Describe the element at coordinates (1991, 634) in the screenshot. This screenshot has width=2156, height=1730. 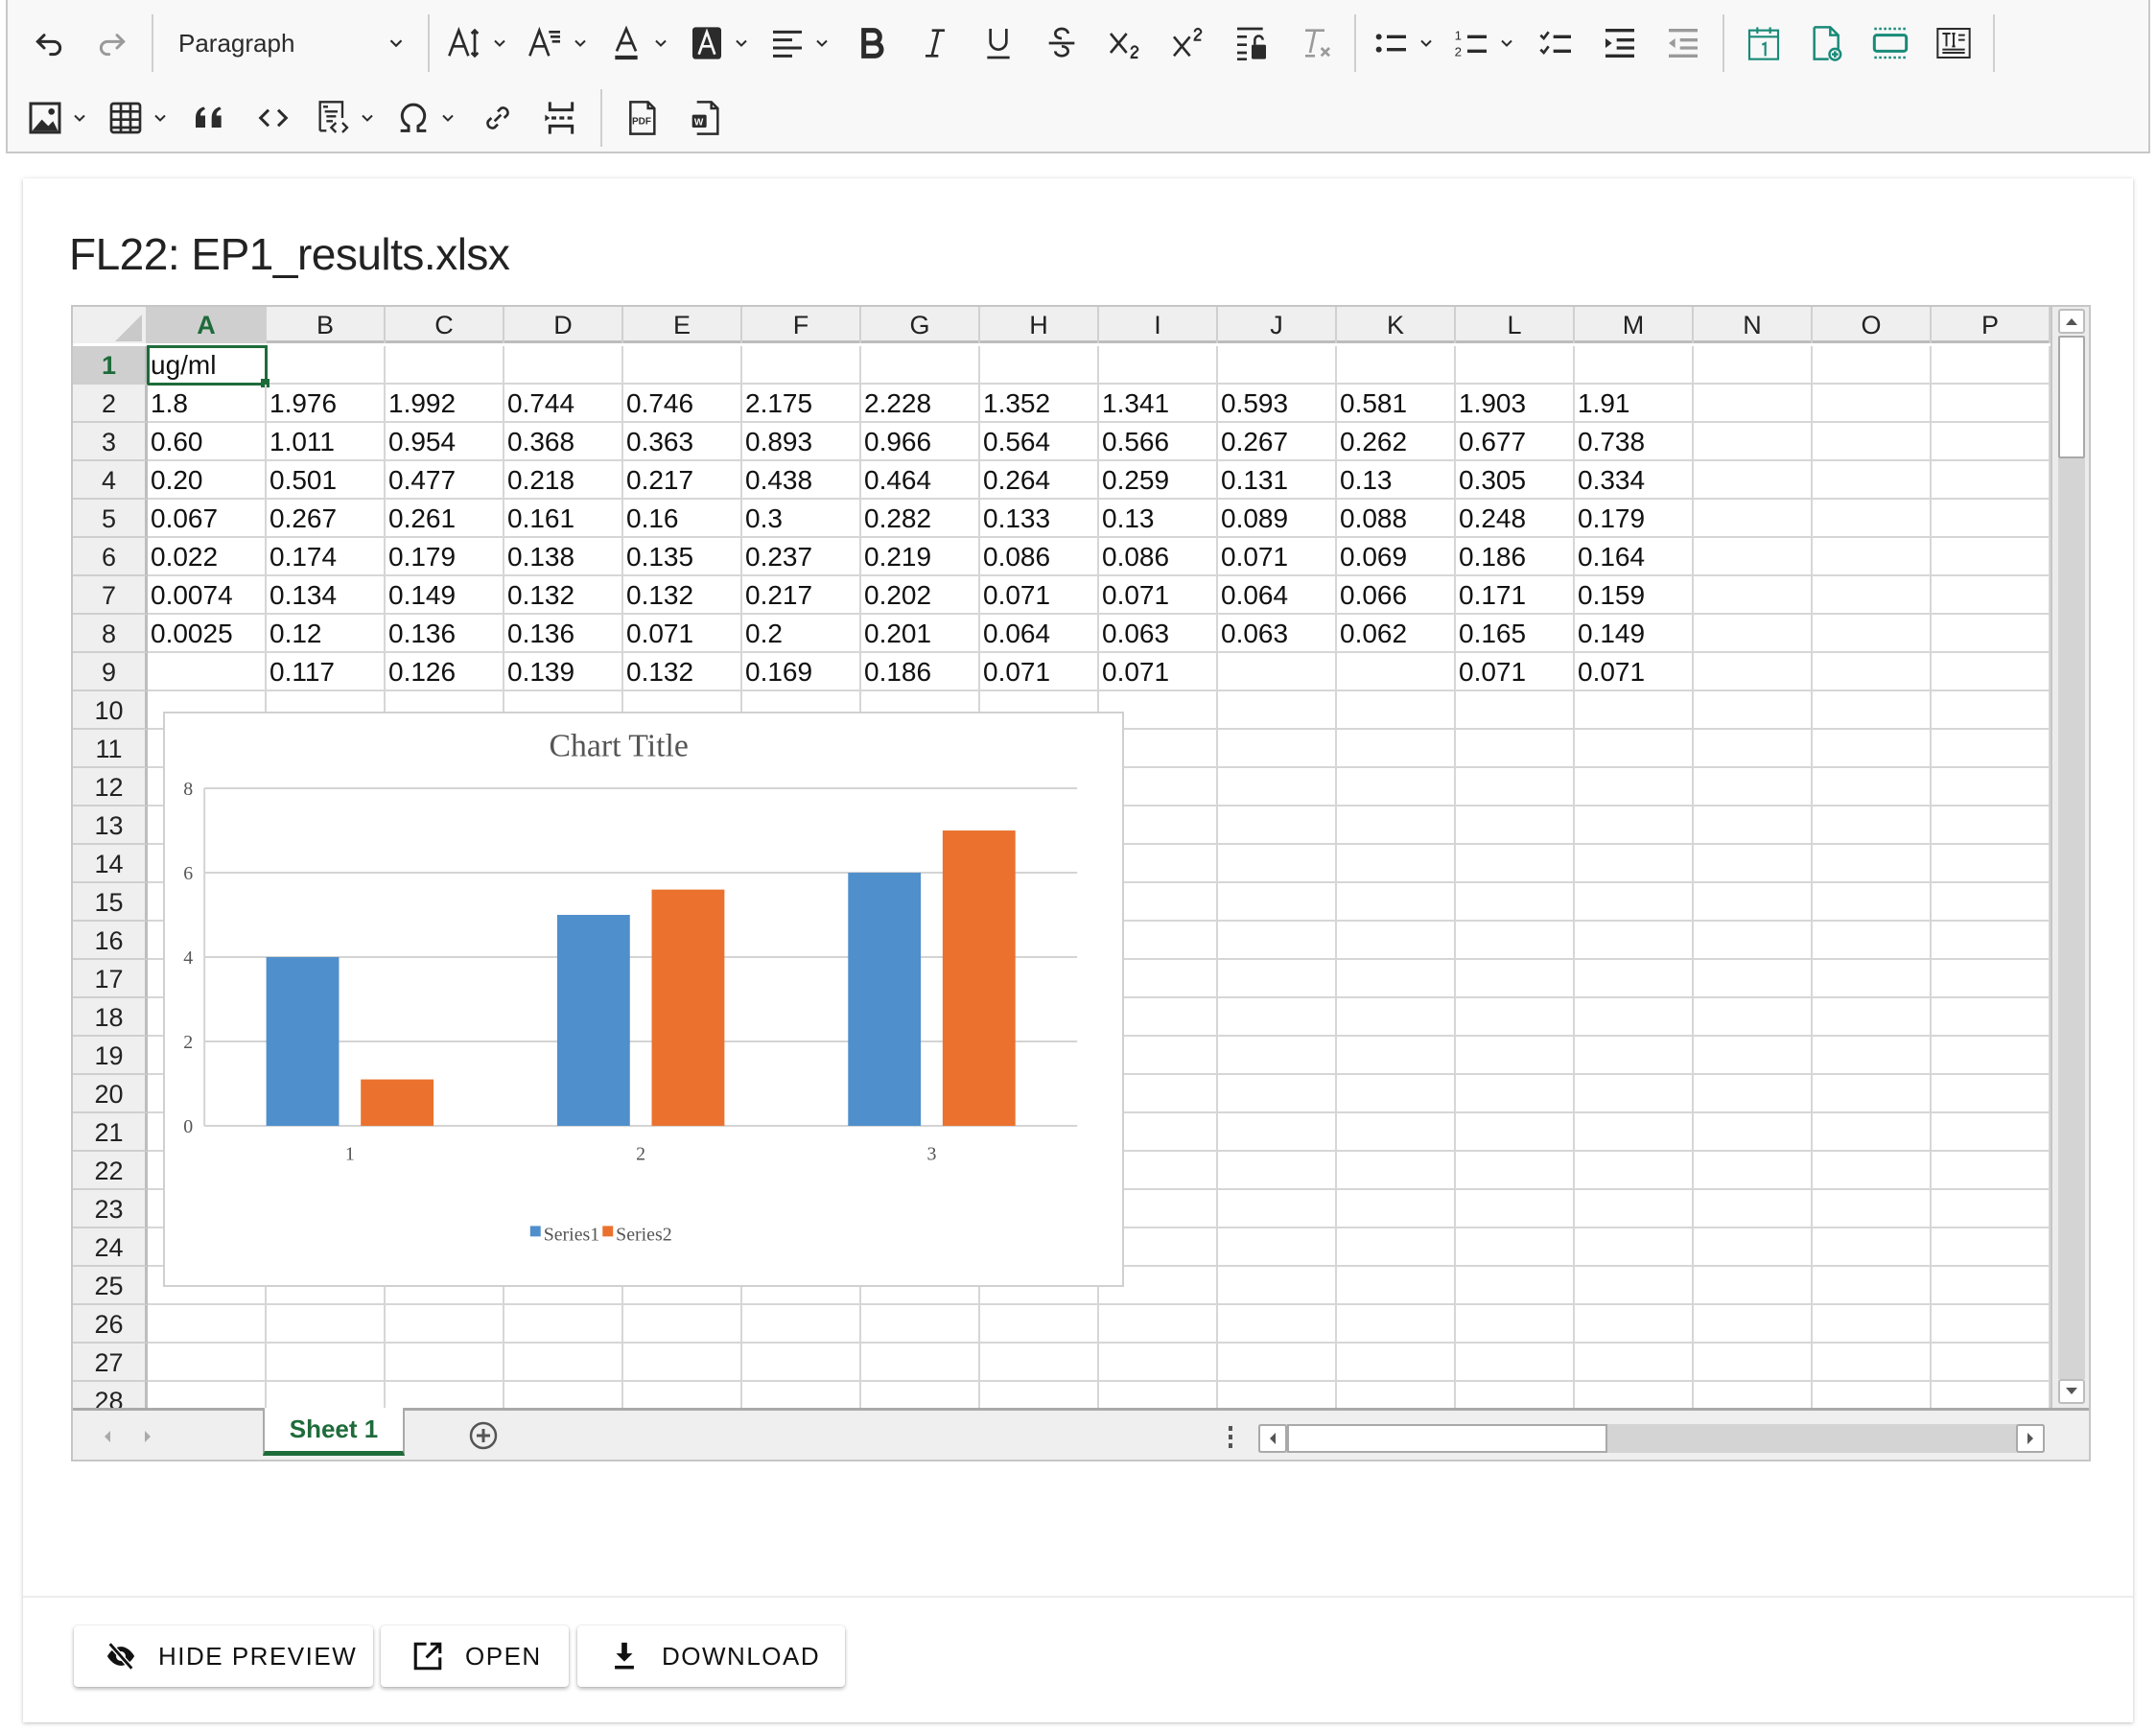
I see `cell-p8` at that location.